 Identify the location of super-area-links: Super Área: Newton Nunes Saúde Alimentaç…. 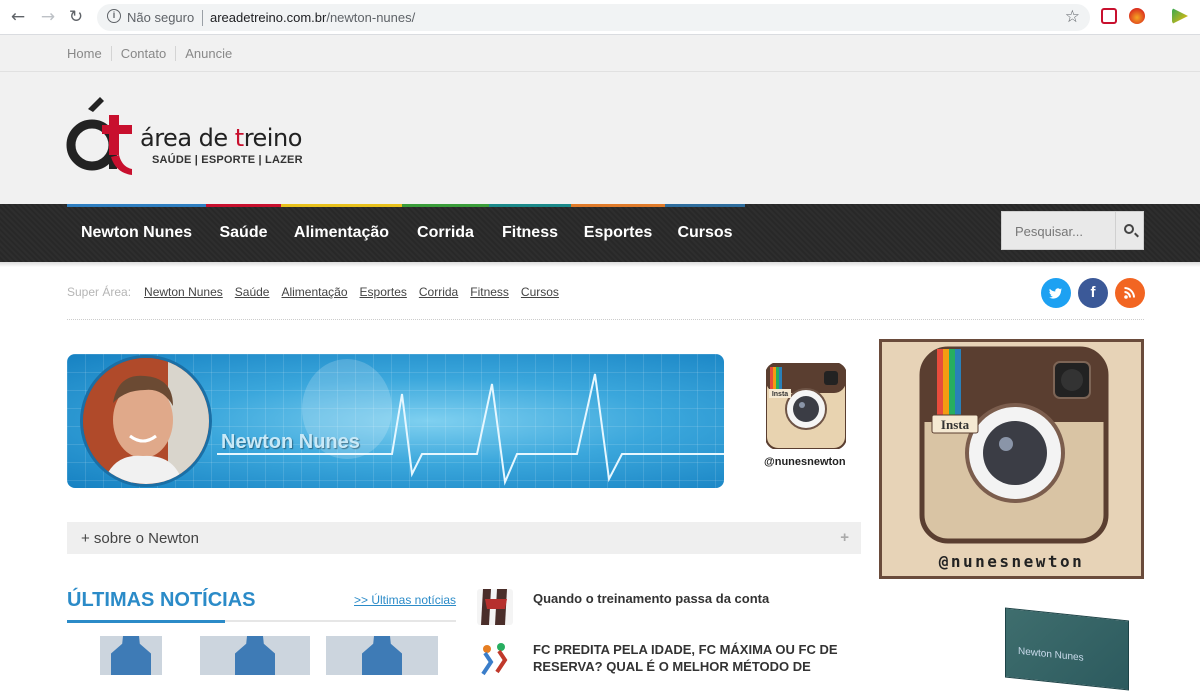
(319, 292).